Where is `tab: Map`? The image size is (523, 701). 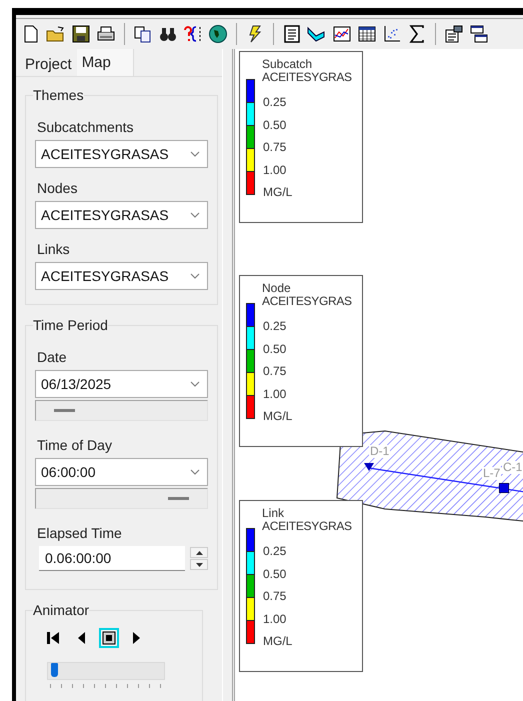
tab: Map is located at coordinates (105, 62).